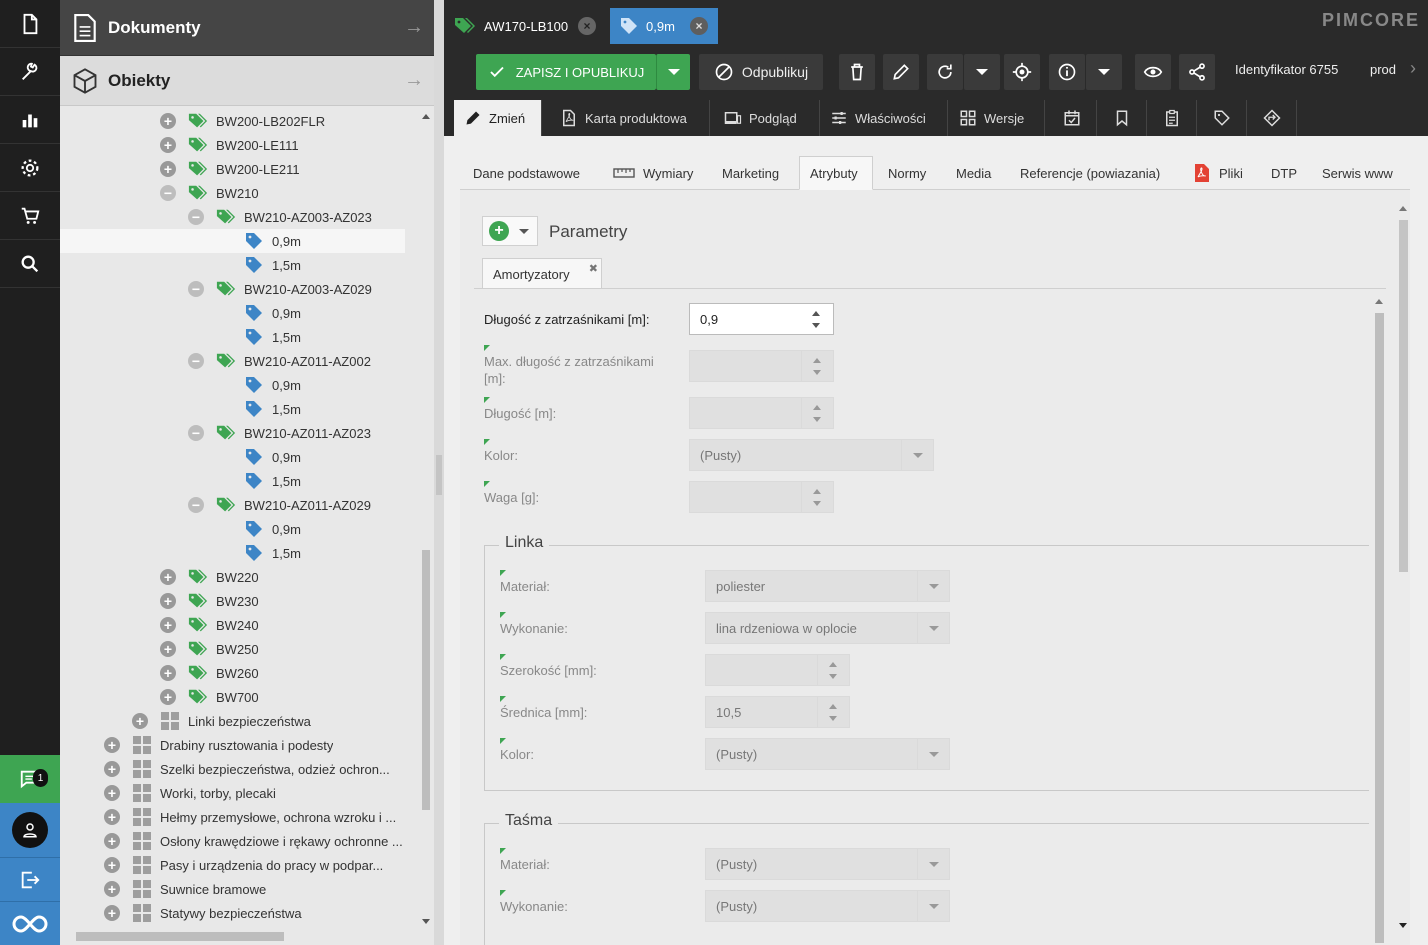 Image resolution: width=1428 pixels, height=945 pixels. What do you see at coordinates (30, 120) in the screenshot?
I see `nav-reports` at bounding box center [30, 120].